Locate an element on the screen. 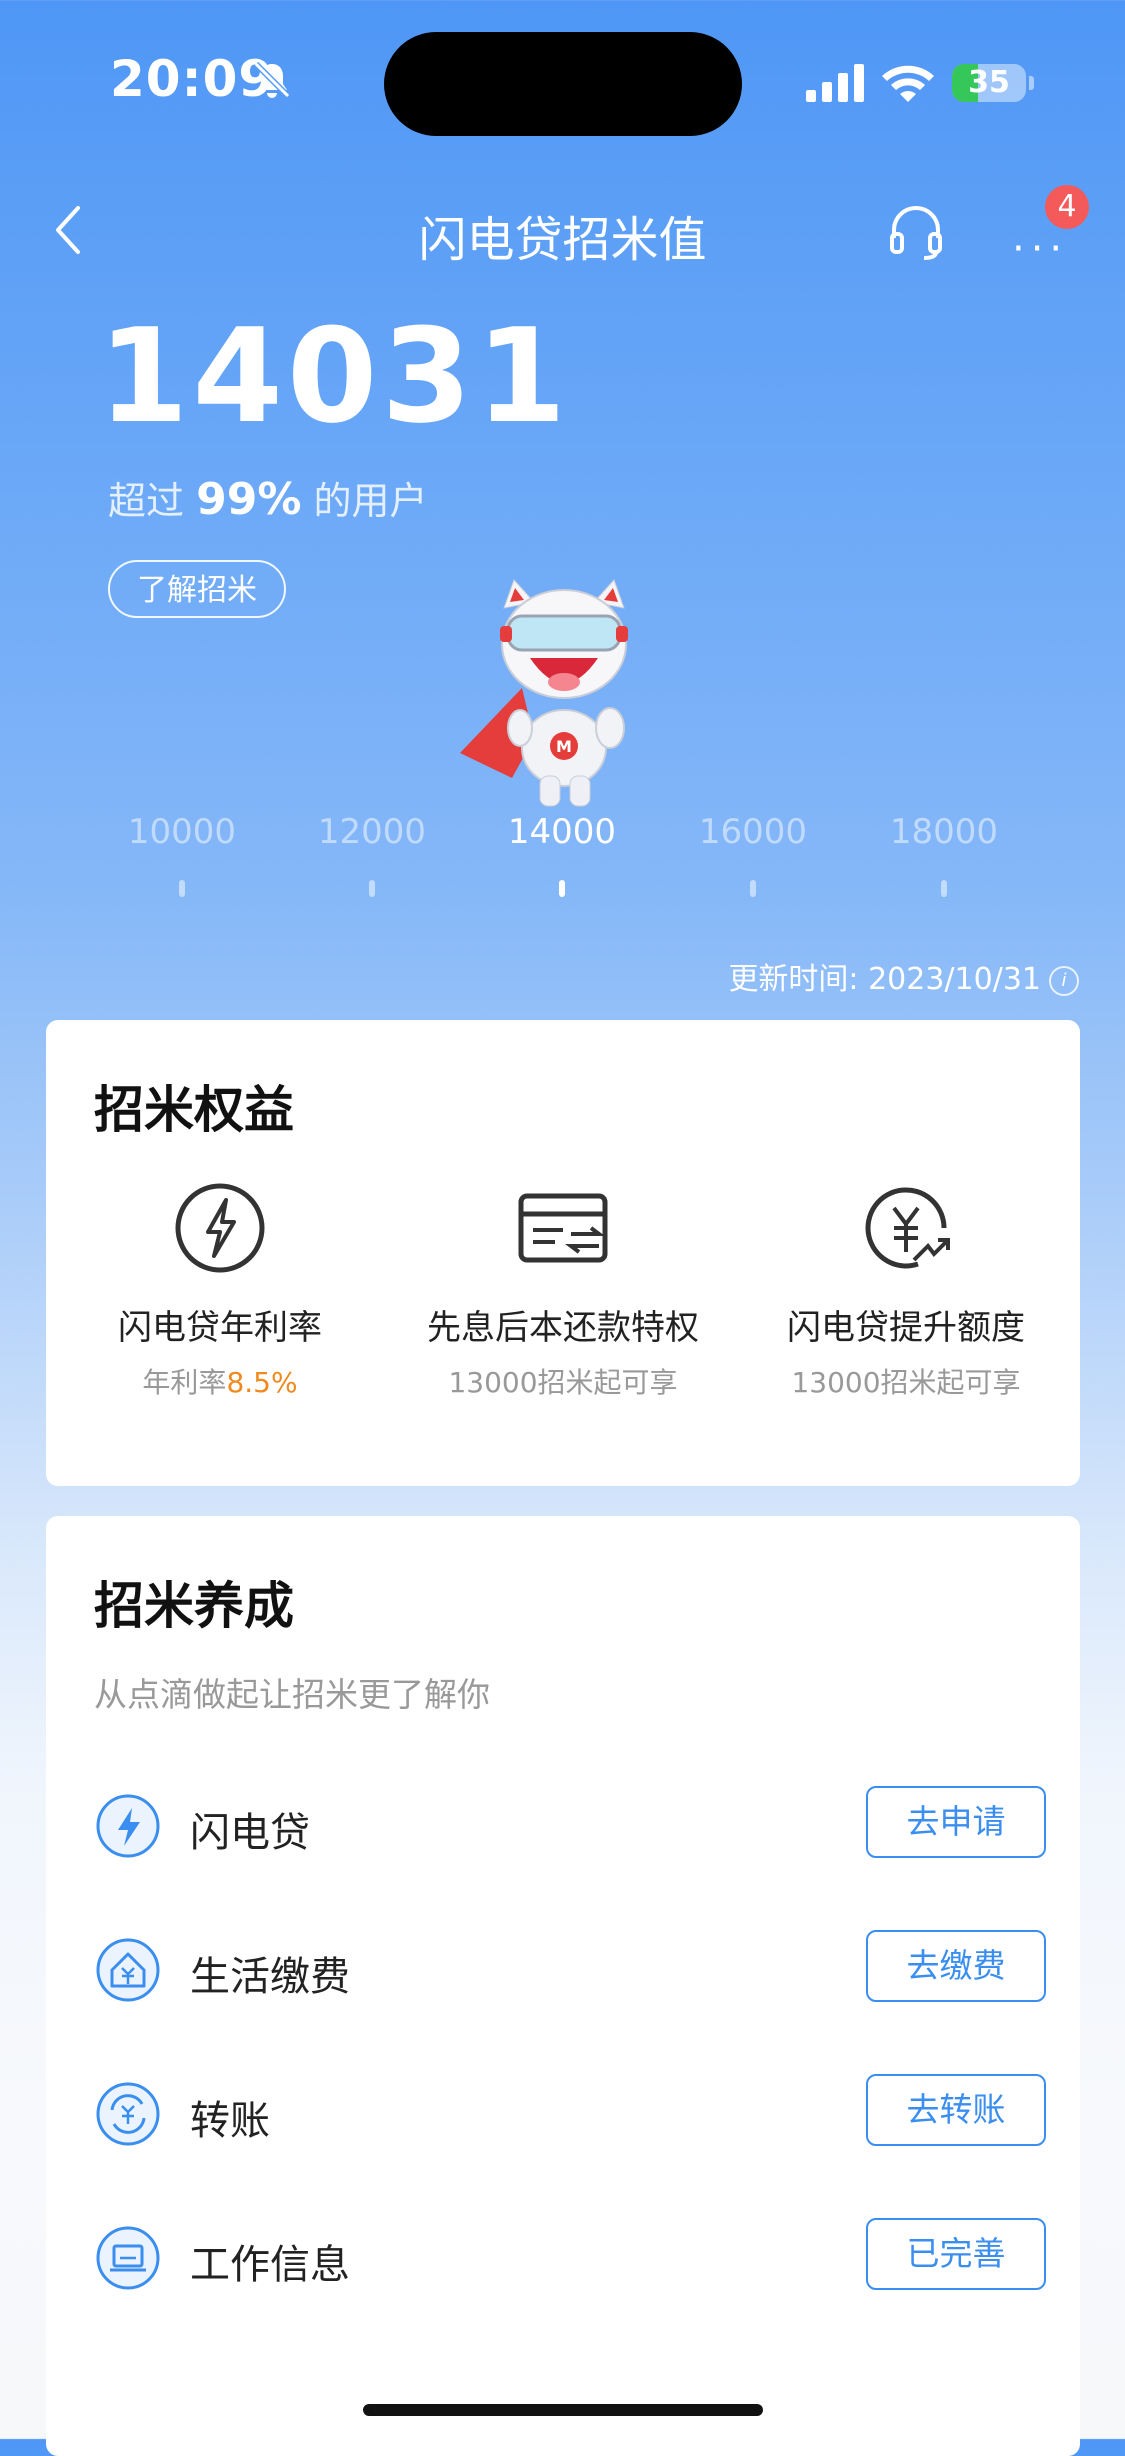  battery-text: 35 is located at coordinates (989, 82).